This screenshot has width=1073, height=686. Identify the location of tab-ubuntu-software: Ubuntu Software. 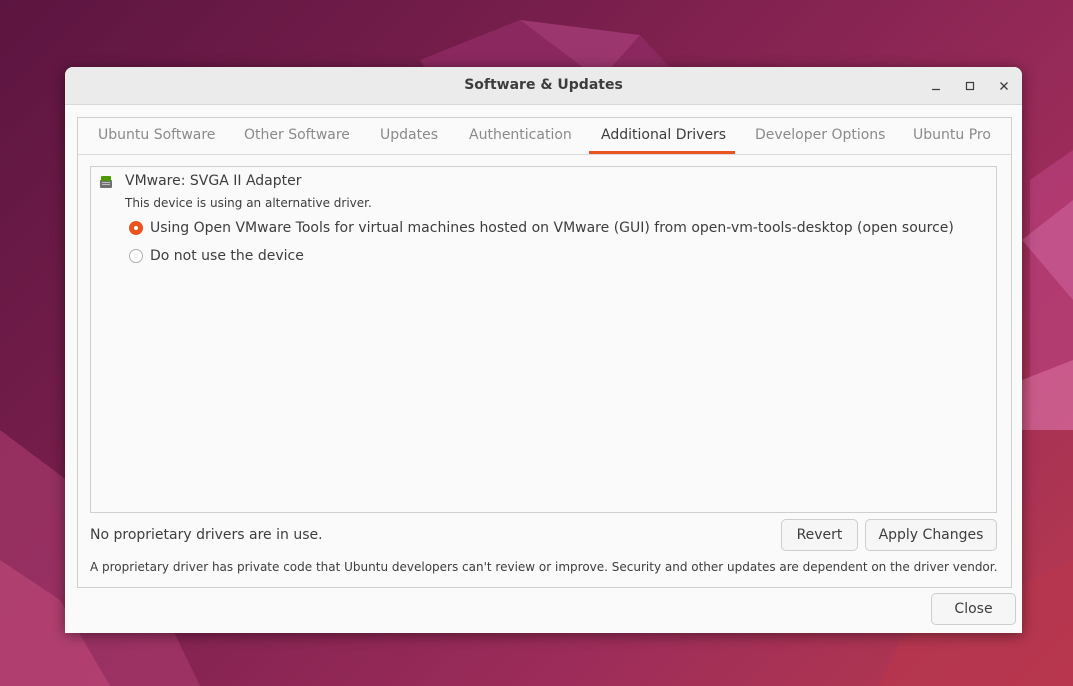
(156, 136).